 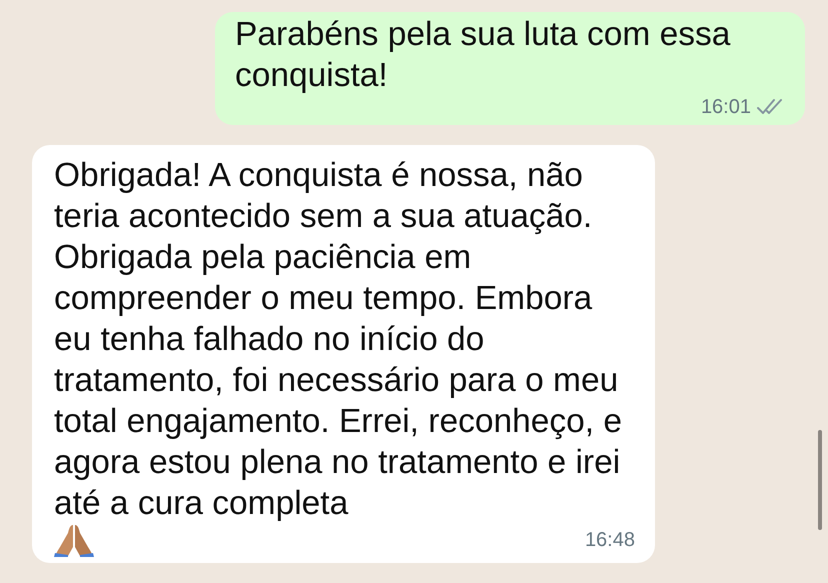 I want to click on message-text: Parabéns pela sua luta com essa conquista!, so click(x=482, y=55).